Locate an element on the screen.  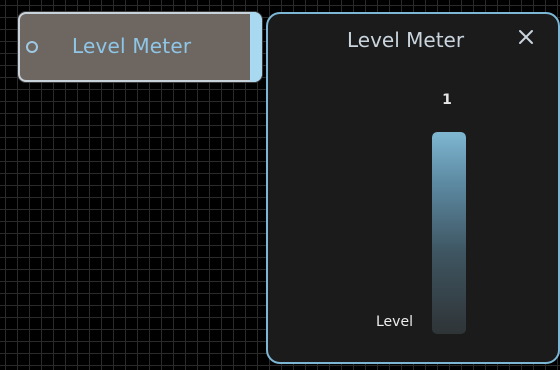
node-title: Level Meter is located at coordinates (132, 46).